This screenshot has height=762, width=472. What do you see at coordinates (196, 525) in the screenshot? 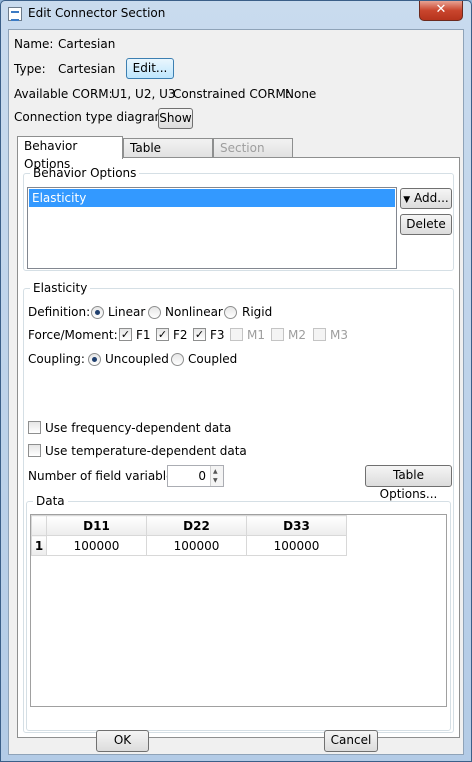
I see `column-header-d22: D22` at bounding box center [196, 525].